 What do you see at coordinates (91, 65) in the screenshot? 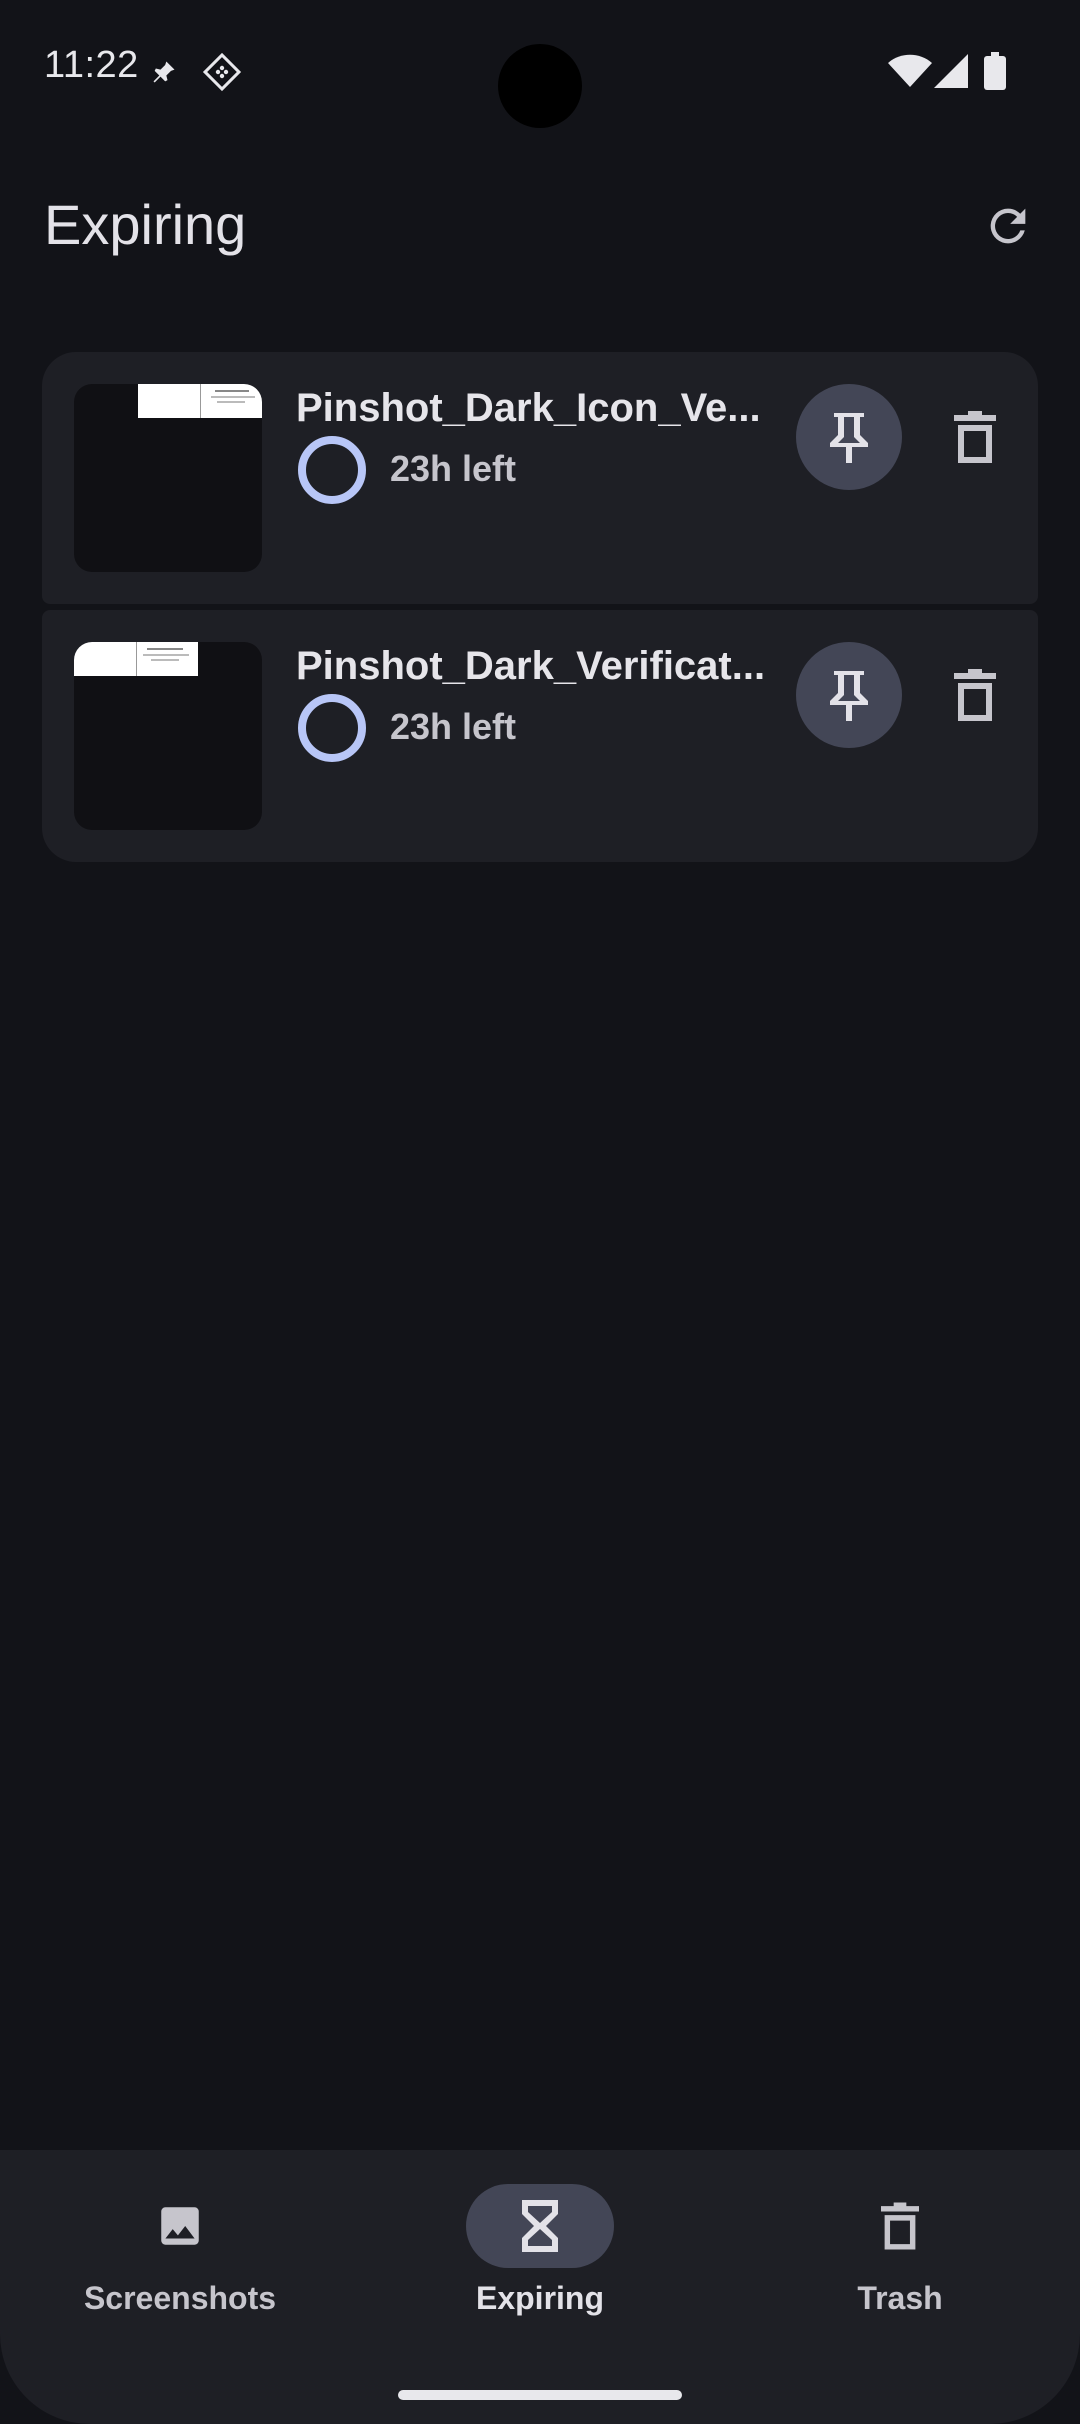
I see `status-time: 11:22` at bounding box center [91, 65].